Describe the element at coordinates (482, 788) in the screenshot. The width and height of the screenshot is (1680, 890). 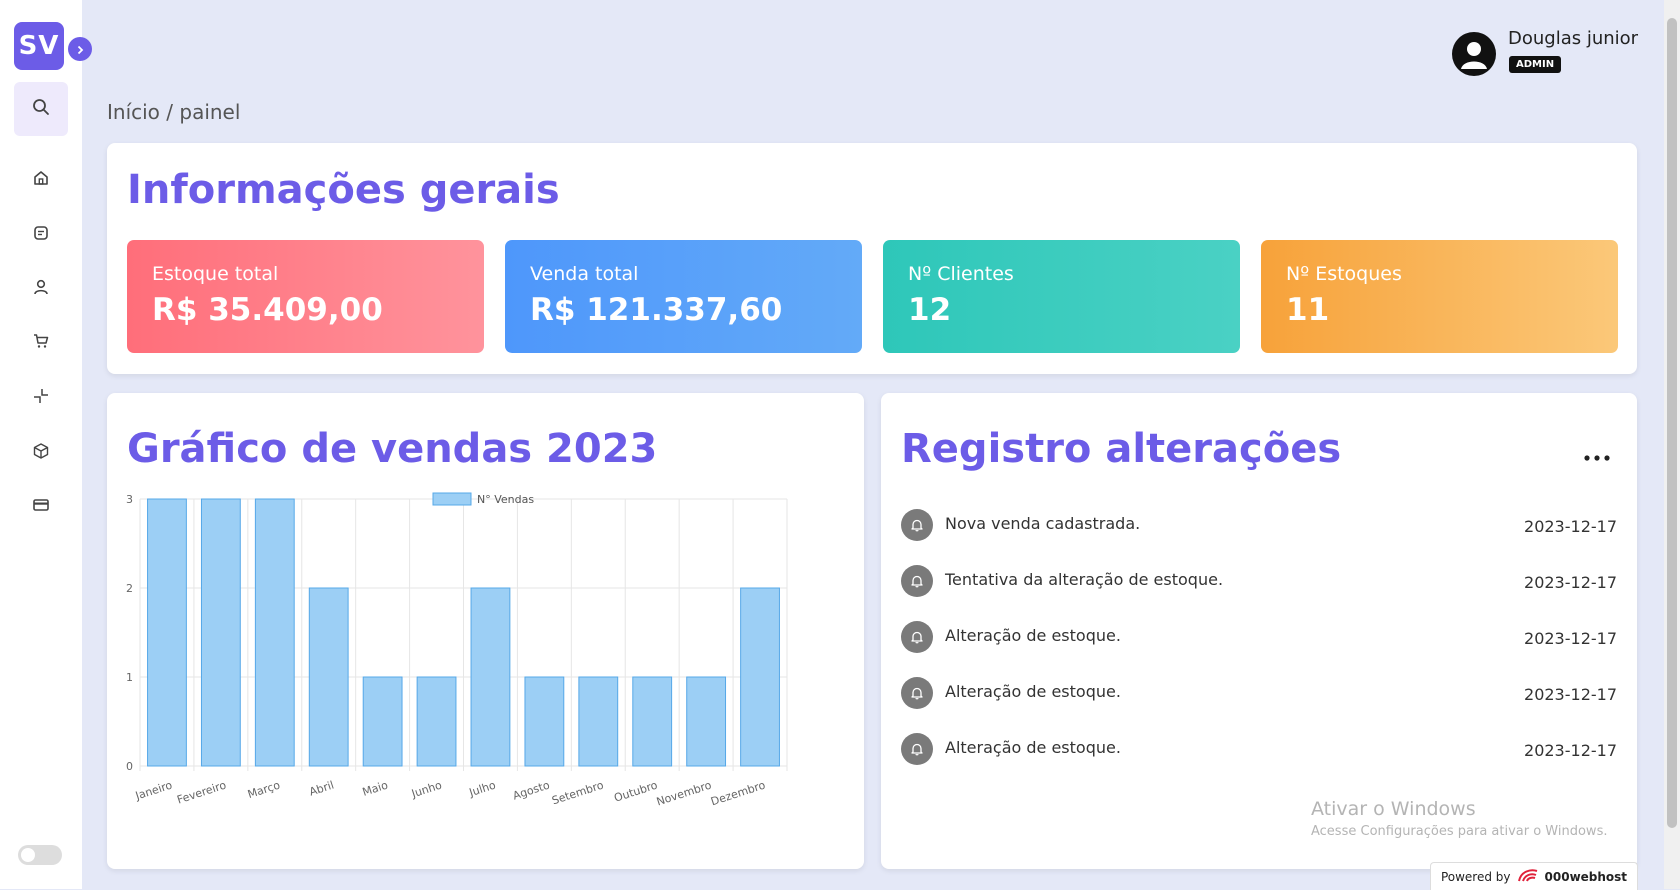
I see `x-tick-label: Julho` at that location.